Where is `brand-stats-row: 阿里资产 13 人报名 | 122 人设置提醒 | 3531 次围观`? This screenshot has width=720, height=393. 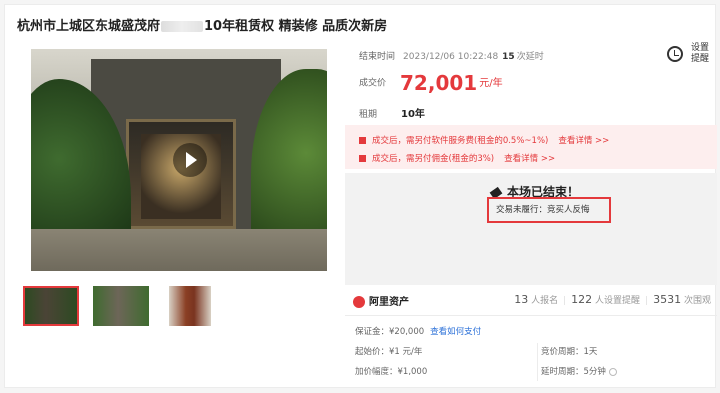 brand-stats-row: 阿里资产 13 人报名 | 122 人设置提醒 | 3531 次围观 is located at coordinates (531, 302).